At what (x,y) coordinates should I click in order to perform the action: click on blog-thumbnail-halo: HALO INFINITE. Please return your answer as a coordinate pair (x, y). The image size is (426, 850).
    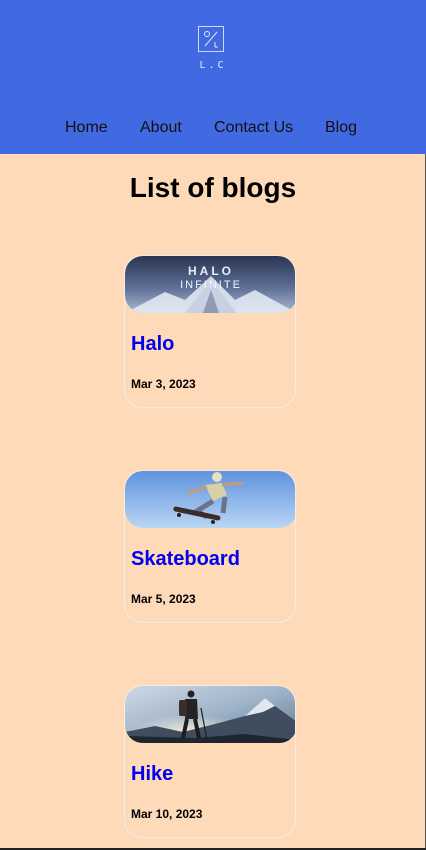
    Looking at the image, I should click on (210, 284).